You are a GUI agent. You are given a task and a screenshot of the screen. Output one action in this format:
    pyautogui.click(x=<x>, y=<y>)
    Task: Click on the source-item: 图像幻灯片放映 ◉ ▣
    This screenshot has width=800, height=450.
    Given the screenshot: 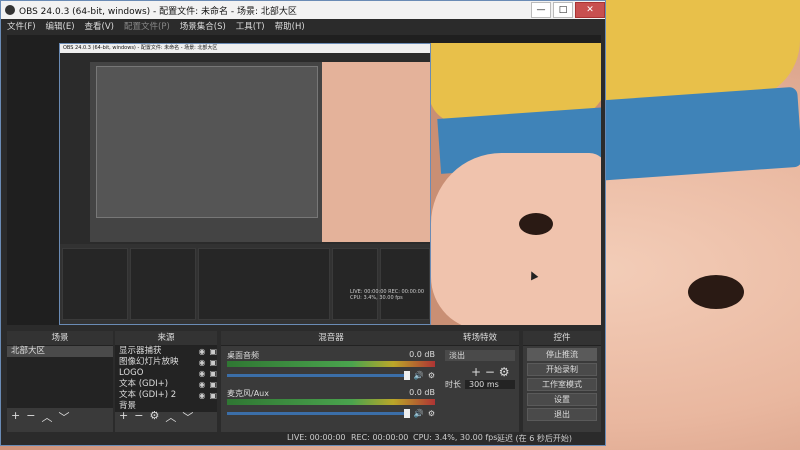 What is the action you would take?
    pyautogui.click(x=166, y=362)
    